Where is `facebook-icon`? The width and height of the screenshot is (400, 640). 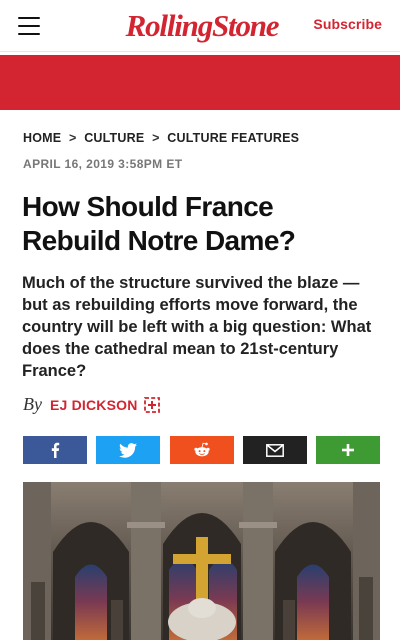 facebook-icon is located at coordinates (55, 450).